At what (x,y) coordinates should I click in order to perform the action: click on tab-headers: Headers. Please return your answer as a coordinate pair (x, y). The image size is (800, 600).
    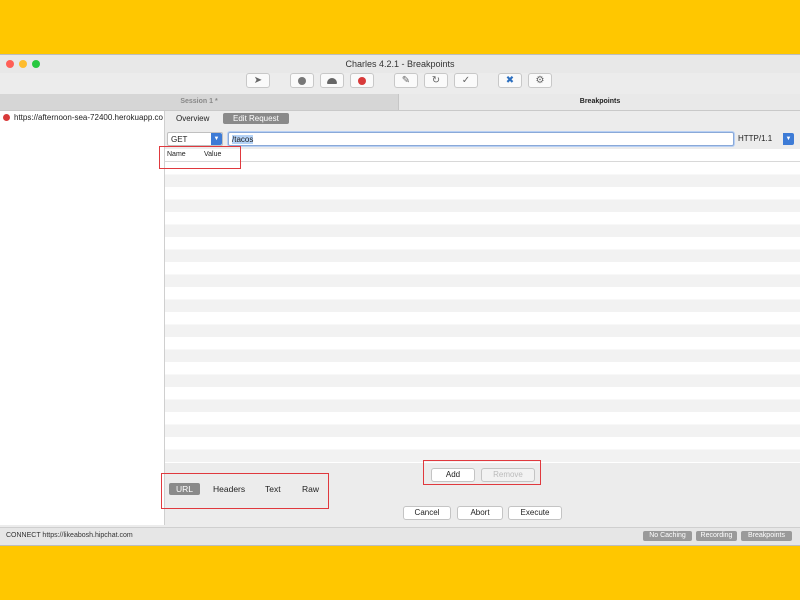
    Looking at the image, I should click on (229, 489).